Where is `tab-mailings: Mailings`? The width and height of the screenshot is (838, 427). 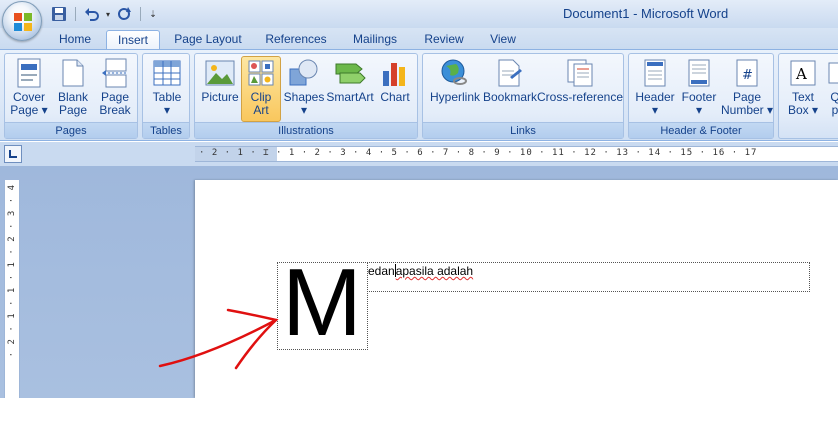 tab-mailings: Mailings is located at coordinates (375, 40).